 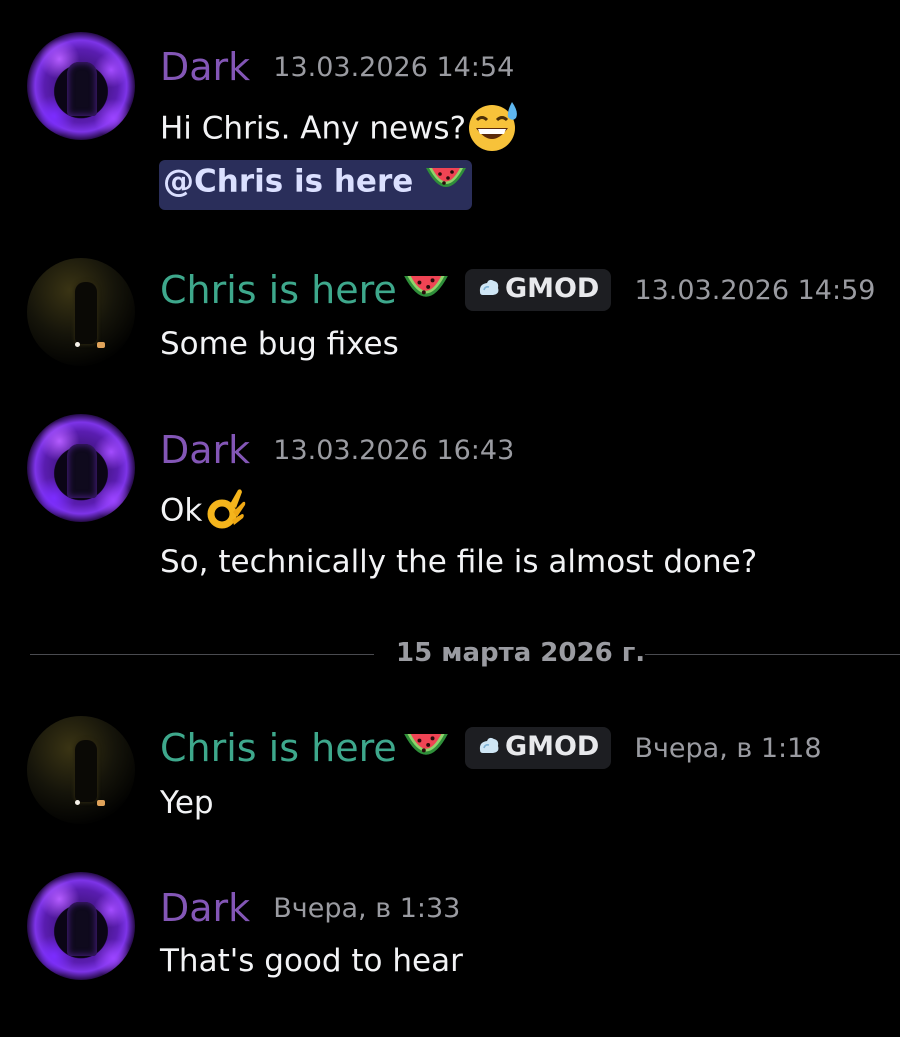 What do you see at coordinates (394, 450) in the screenshot?
I see `timestamp: 13.03.2026 16:43` at bounding box center [394, 450].